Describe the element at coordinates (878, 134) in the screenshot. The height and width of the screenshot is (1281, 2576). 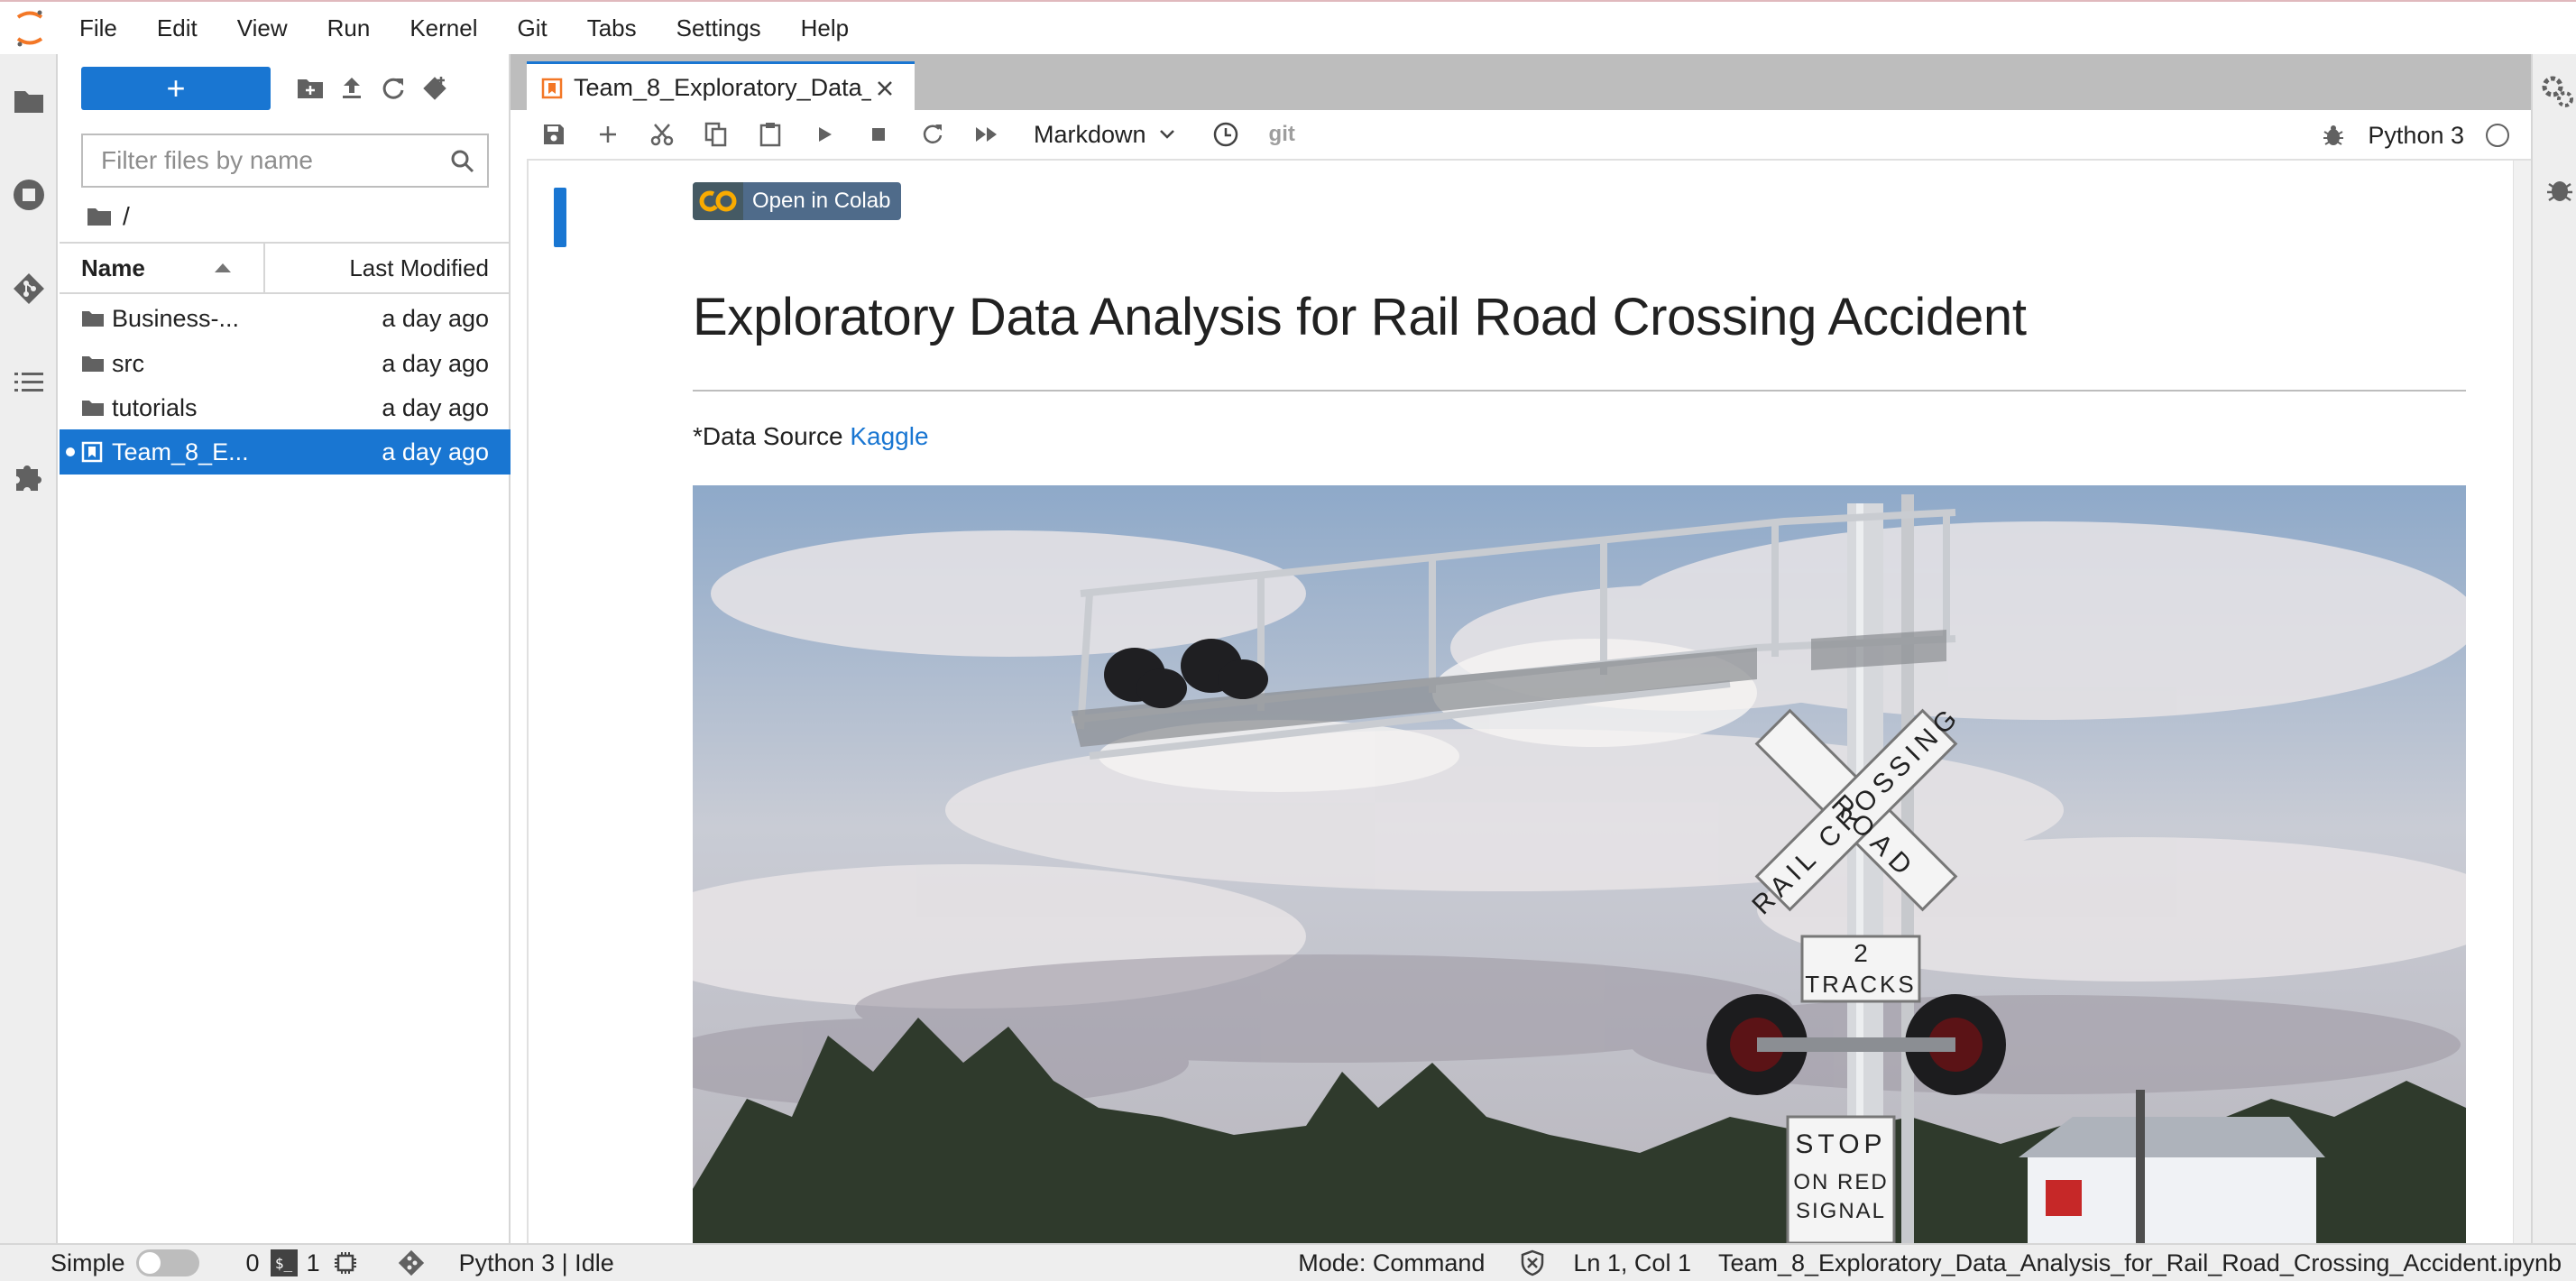
I see `interrupt-button` at that location.